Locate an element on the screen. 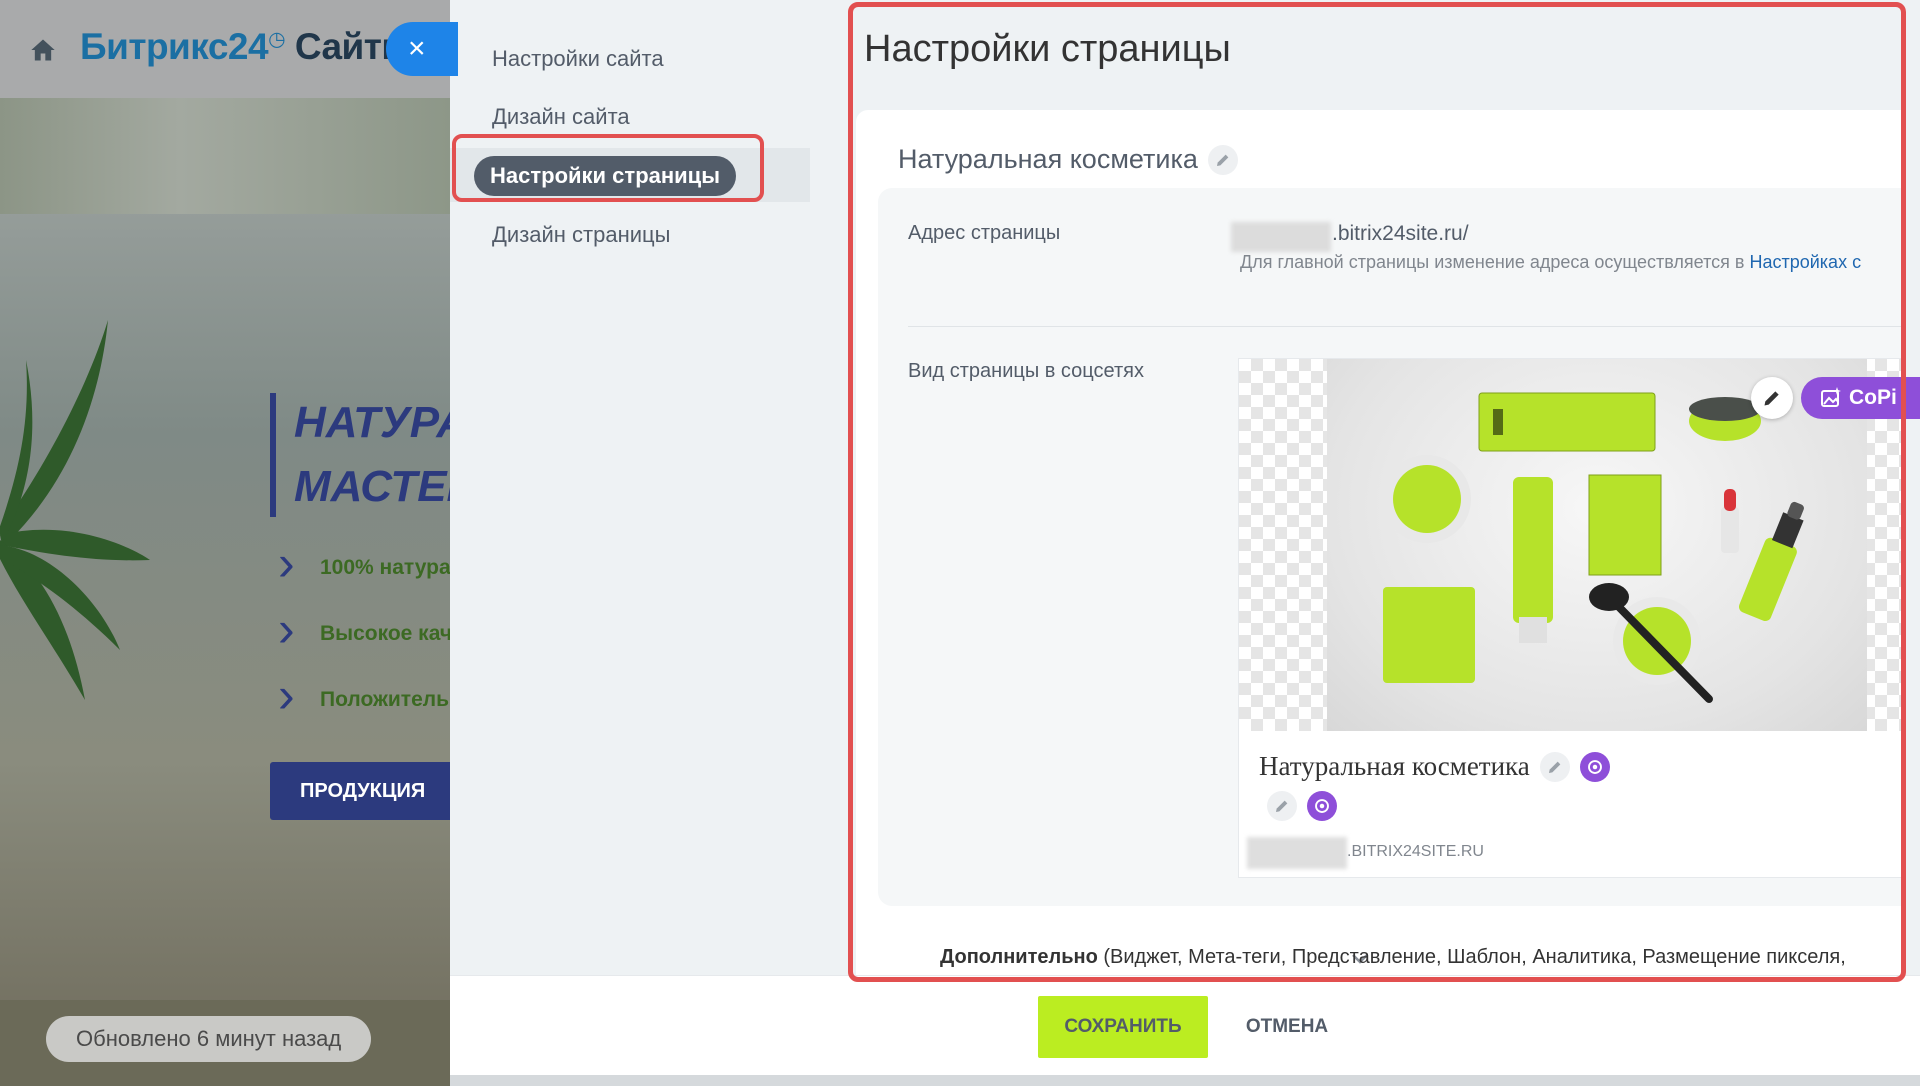  social-url: .BITRIX24SITE.RU is located at coordinates (1415, 851).